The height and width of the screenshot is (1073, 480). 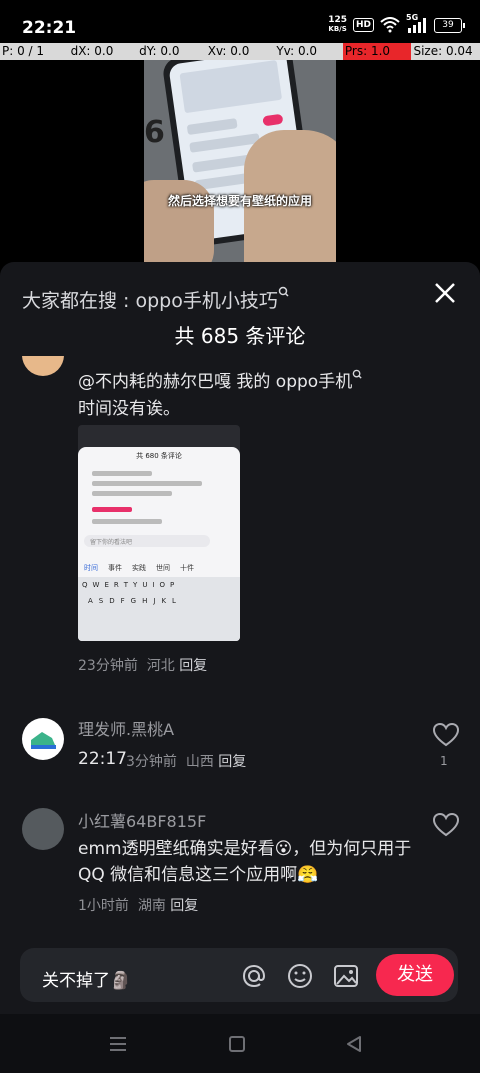 I want to click on clock: 22:21, so click(x=49, y=28).